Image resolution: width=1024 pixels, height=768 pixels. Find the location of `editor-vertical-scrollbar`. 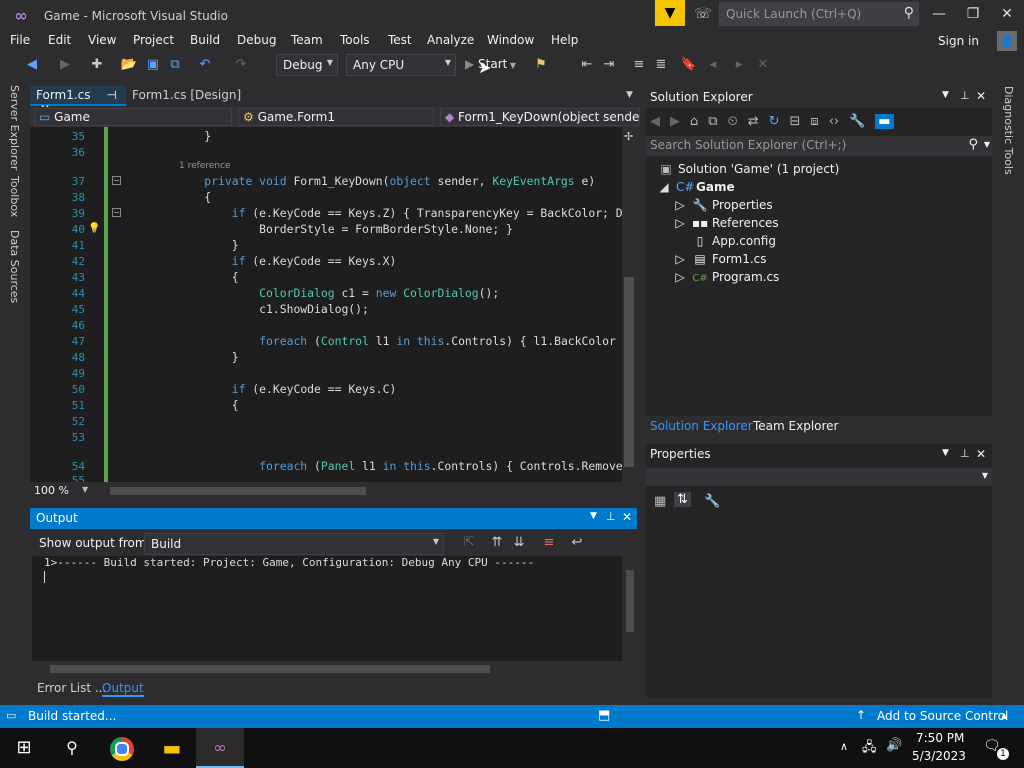

editor-vertical-scrollbar is located at coordinates (629, 304).